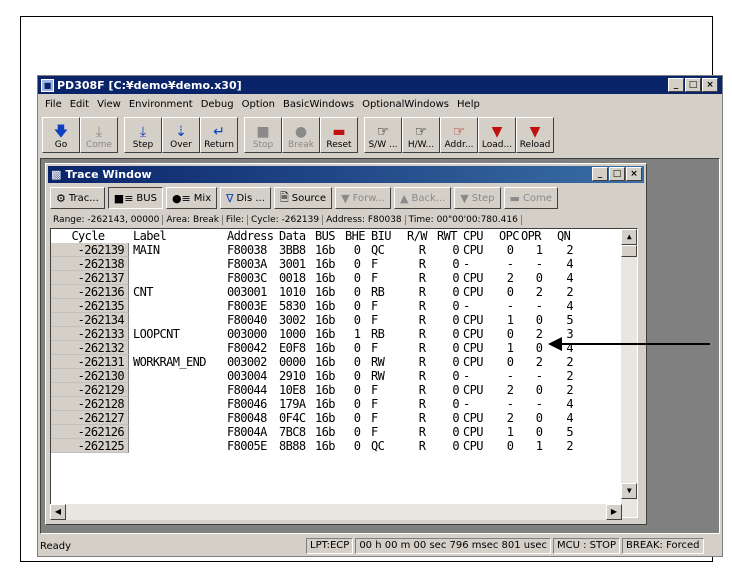  Describe the element at coordinates (629, 251) in the screenshot. I see `scroll-thumb` at that location.